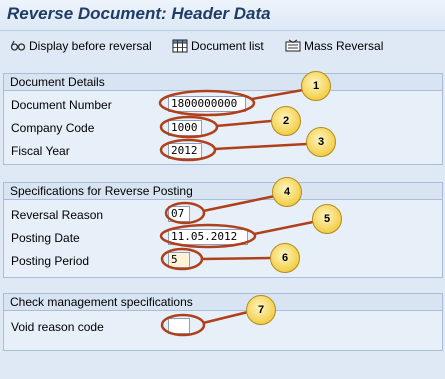  What do you see at coordinates (223, 191) in the screenshot?
I see `reverse-posting-title: Specifications for Reverse Posting` at bounding box center [223, 191].